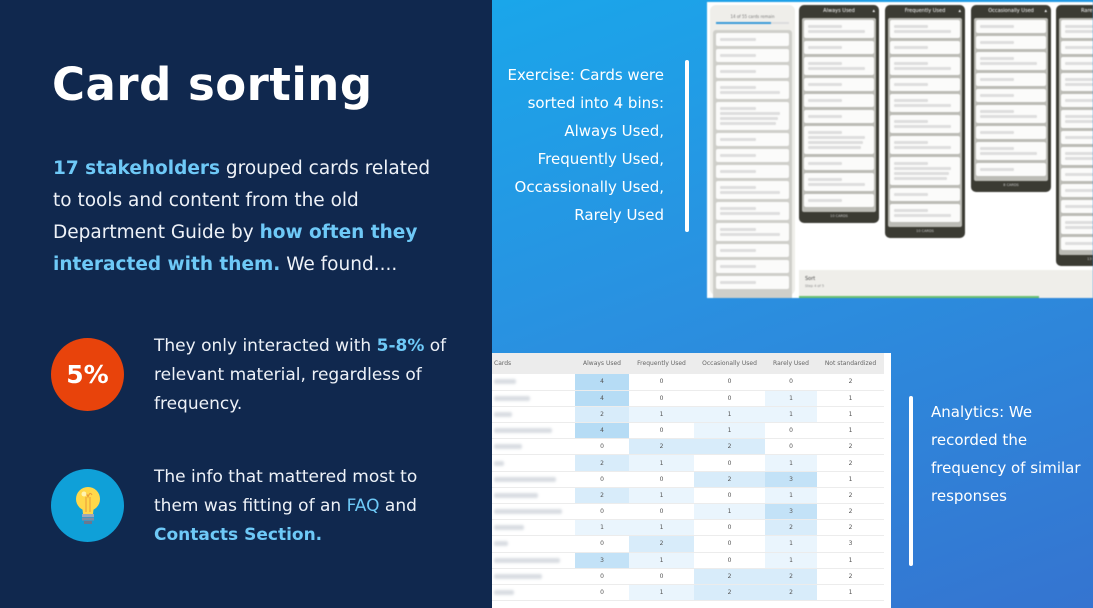  I want to click on column-header: Occasionally Used, so click(729, 363).